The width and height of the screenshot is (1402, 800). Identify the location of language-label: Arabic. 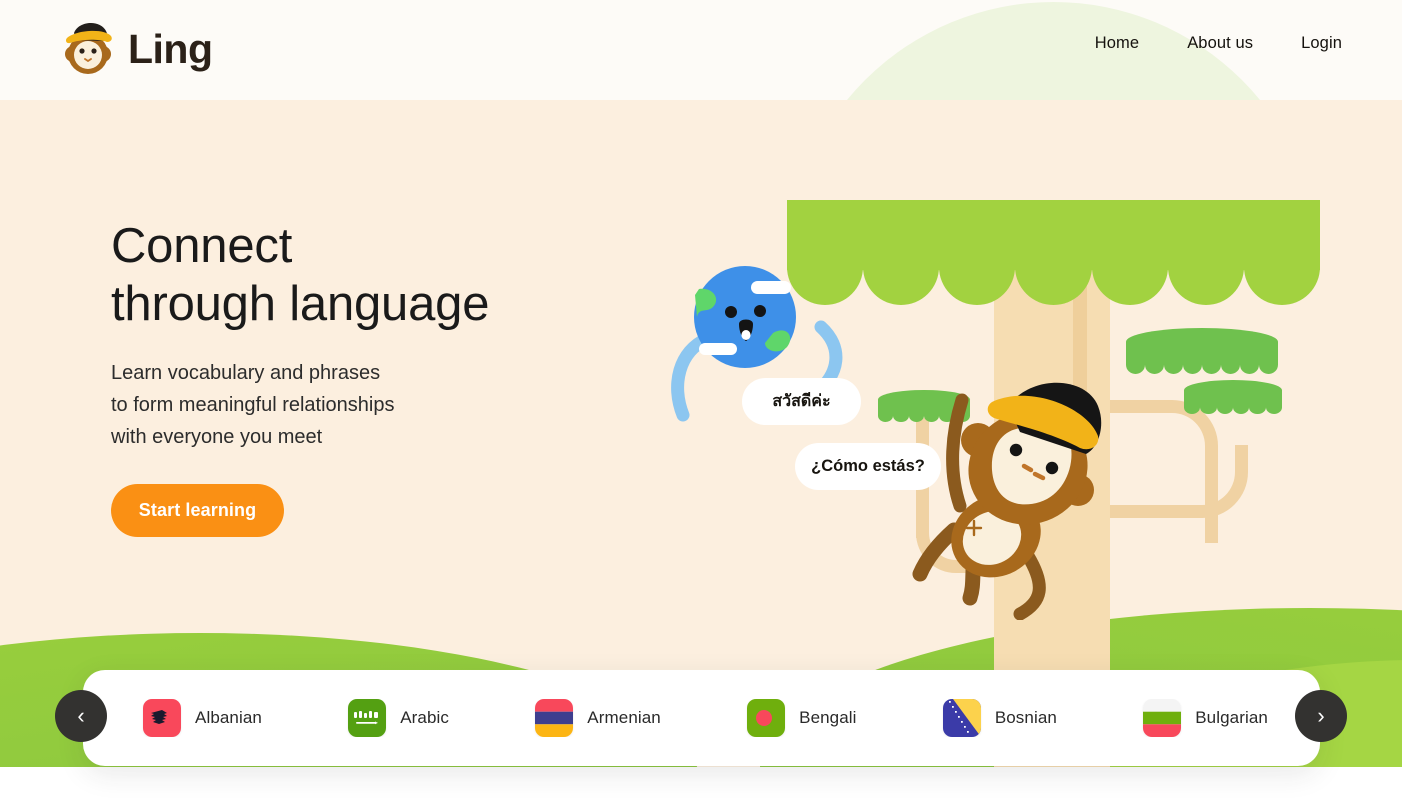
(425, 717).